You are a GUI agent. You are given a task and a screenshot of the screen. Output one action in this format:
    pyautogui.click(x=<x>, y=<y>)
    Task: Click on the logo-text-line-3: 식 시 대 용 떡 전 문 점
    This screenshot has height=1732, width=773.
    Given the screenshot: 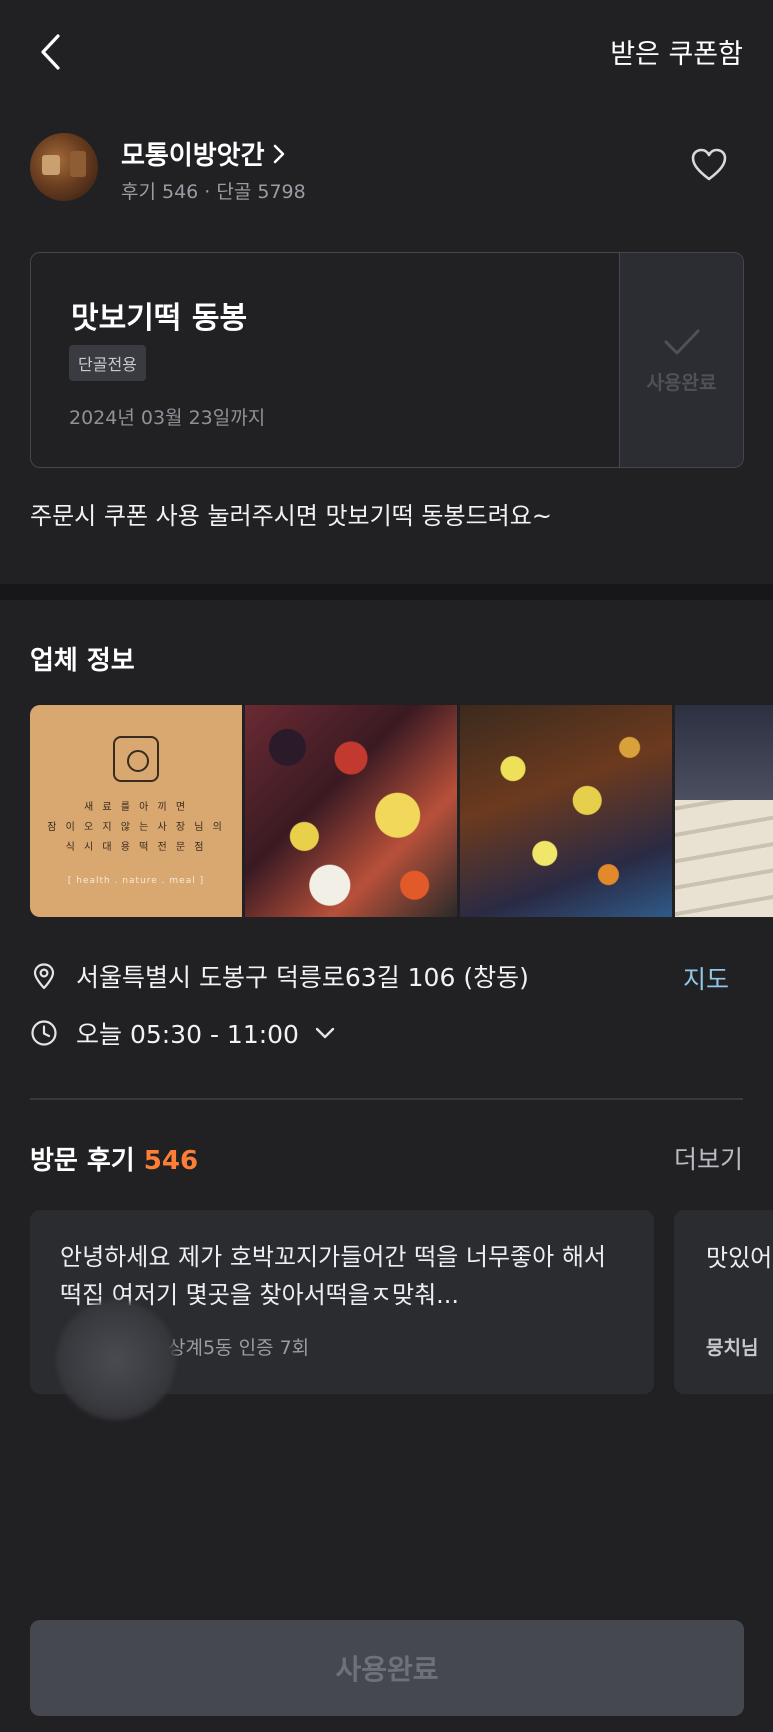 What is the action you would take?
    pyautogui.click(x=136, y=847)
    